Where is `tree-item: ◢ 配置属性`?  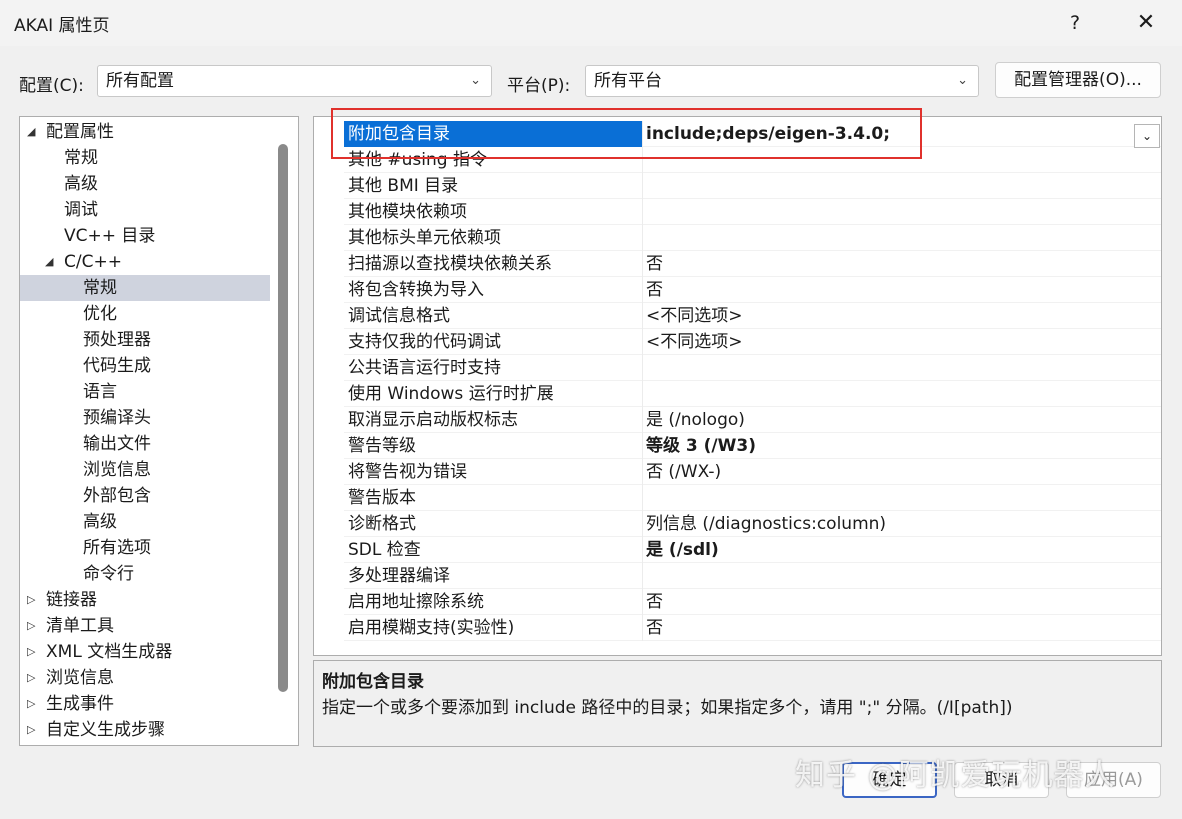 tree-item: ◢ 配置属性 is located at coordinates (145, 132).